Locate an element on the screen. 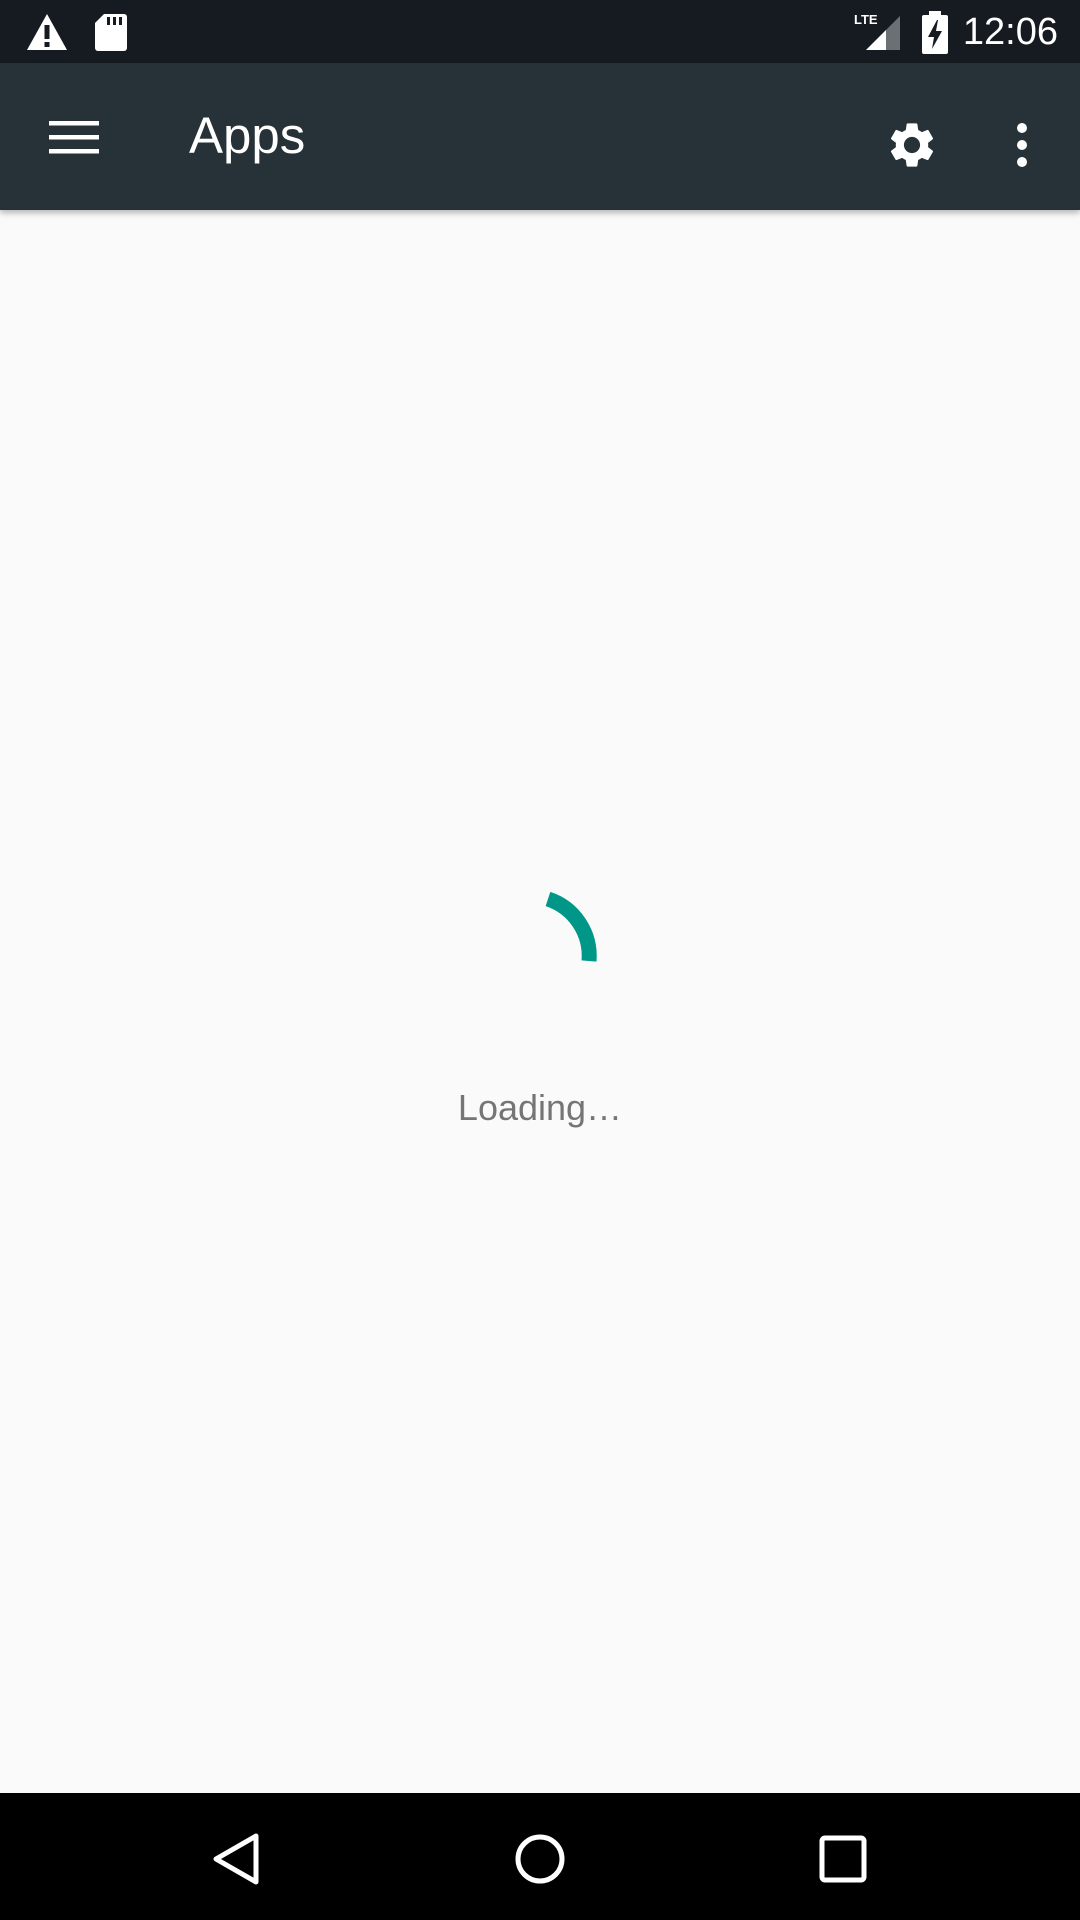 Image resolution: width=1080 pixels, height=1920 pixels. back-button is located at coordinates (237, 1859).